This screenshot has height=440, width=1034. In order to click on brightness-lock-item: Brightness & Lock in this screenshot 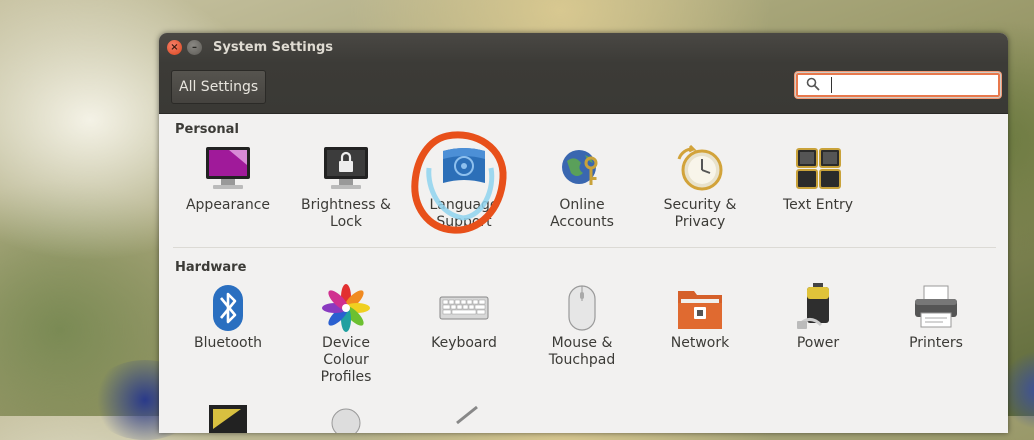, I will do `click(346, 188)`.